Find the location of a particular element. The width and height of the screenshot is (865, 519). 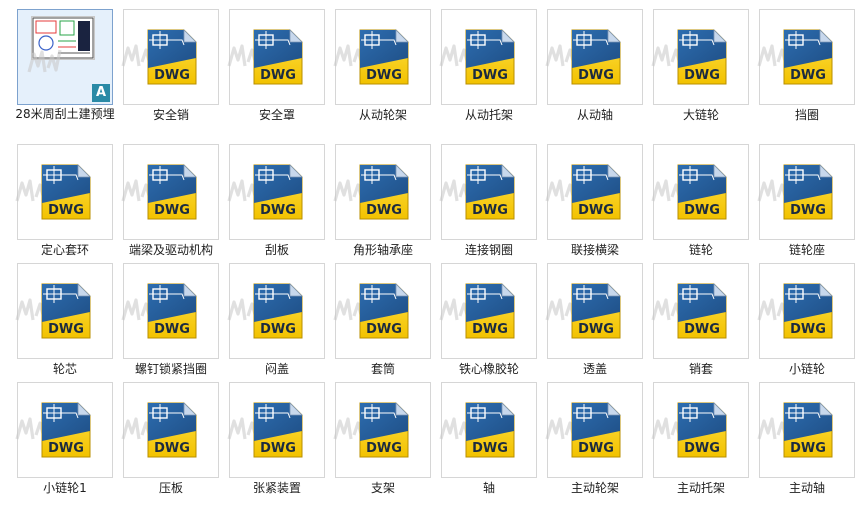

file-item: A 28米周刮土建预埋 is located at coordinates (69, 69).